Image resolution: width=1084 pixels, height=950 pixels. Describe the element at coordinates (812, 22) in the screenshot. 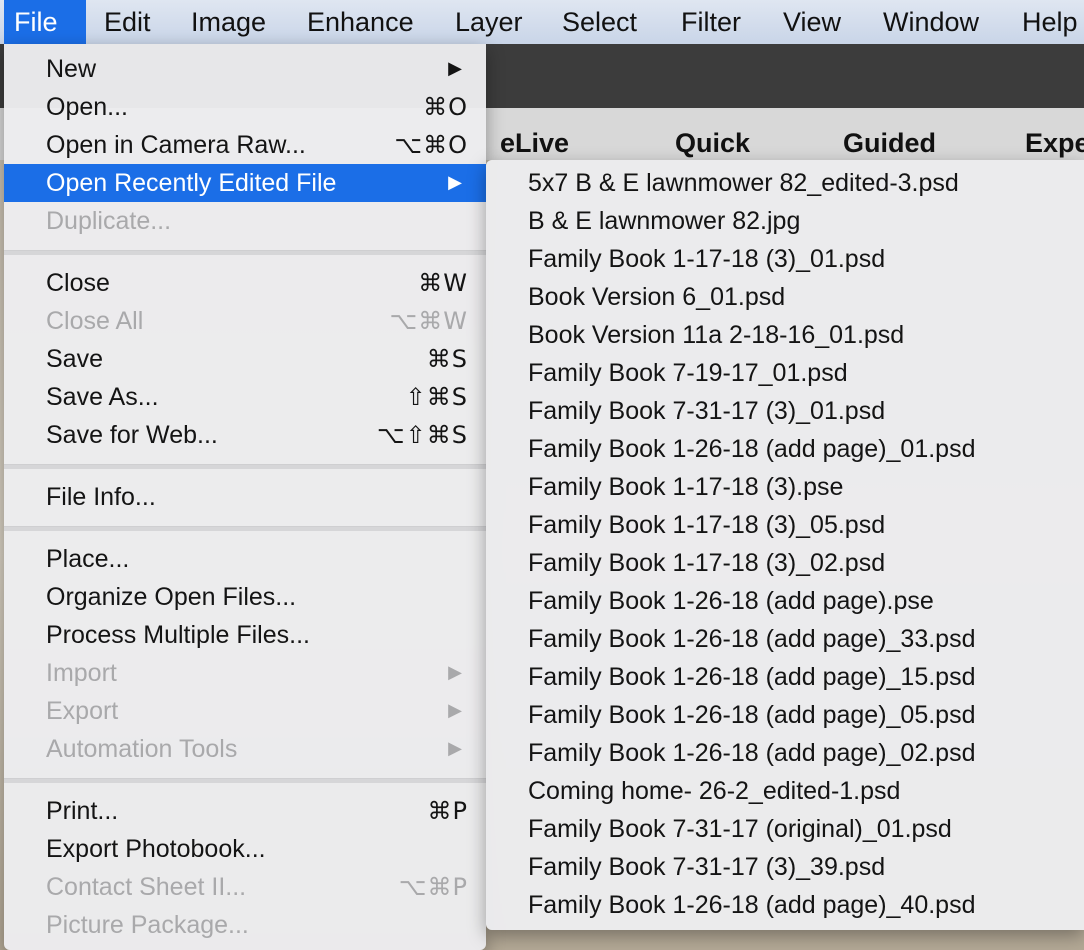

I see `menu-view: View` at that location.